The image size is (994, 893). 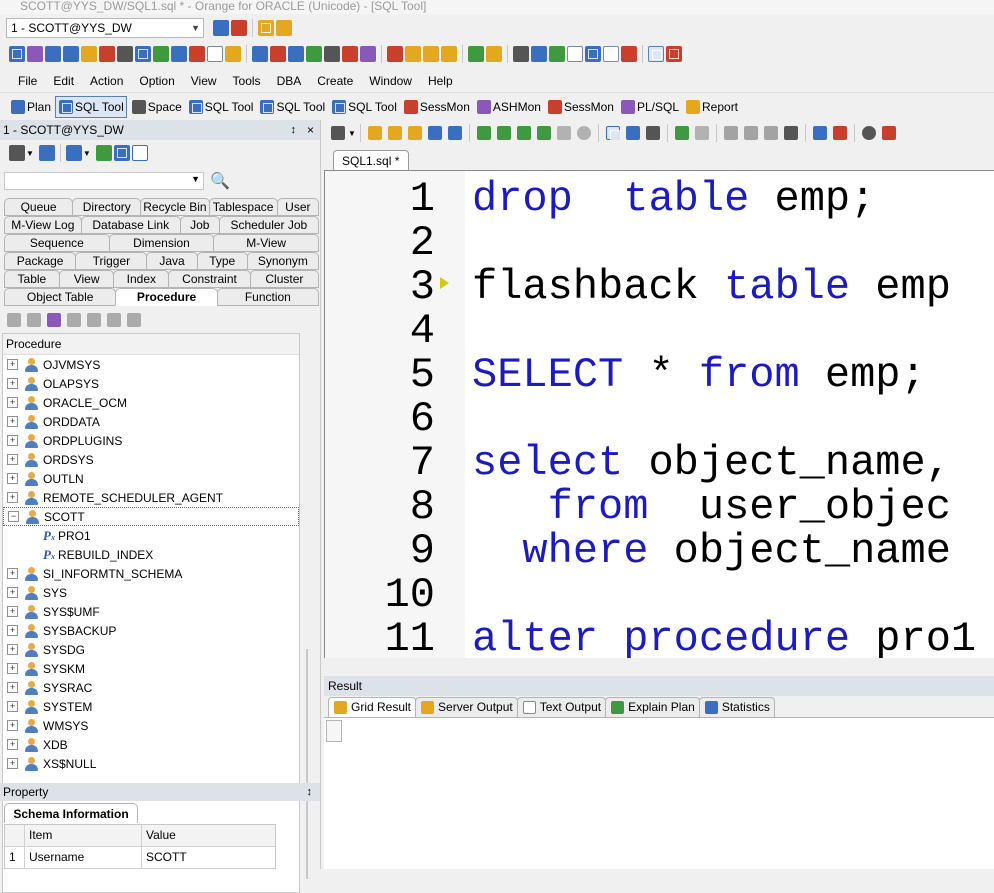 I want to click on schema-icon, so click(x=143, y=54).